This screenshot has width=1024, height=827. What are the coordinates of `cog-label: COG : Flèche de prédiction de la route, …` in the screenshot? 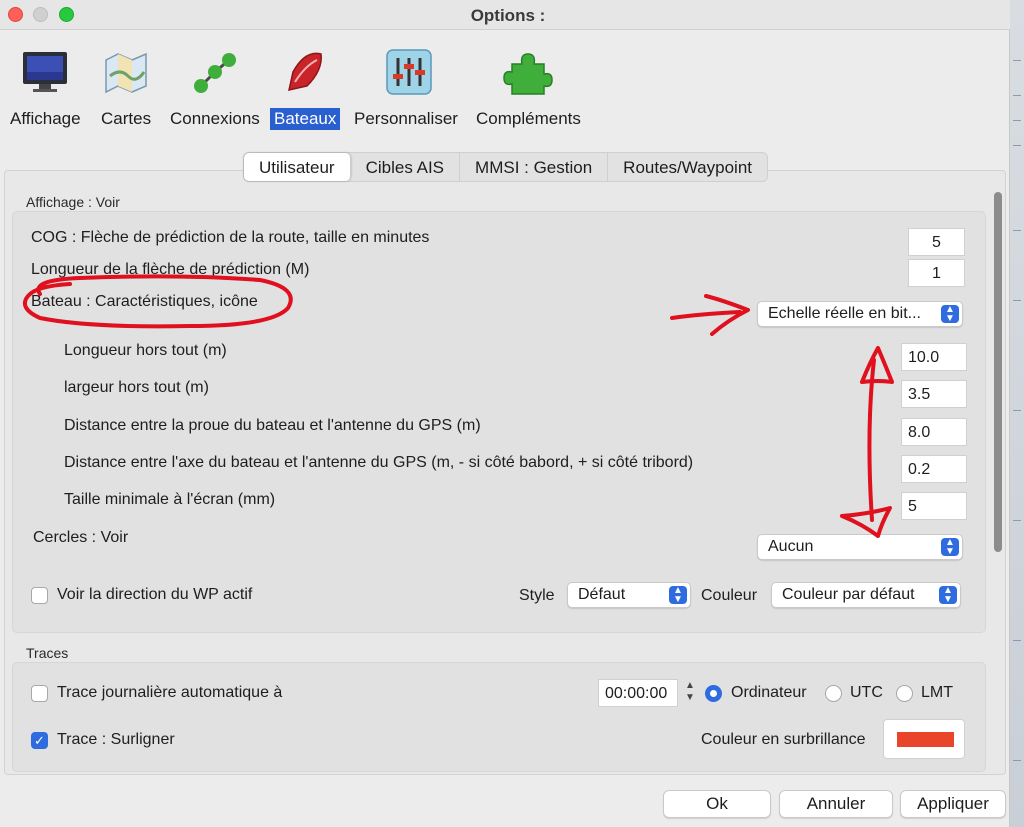 It's located at (230, 237).